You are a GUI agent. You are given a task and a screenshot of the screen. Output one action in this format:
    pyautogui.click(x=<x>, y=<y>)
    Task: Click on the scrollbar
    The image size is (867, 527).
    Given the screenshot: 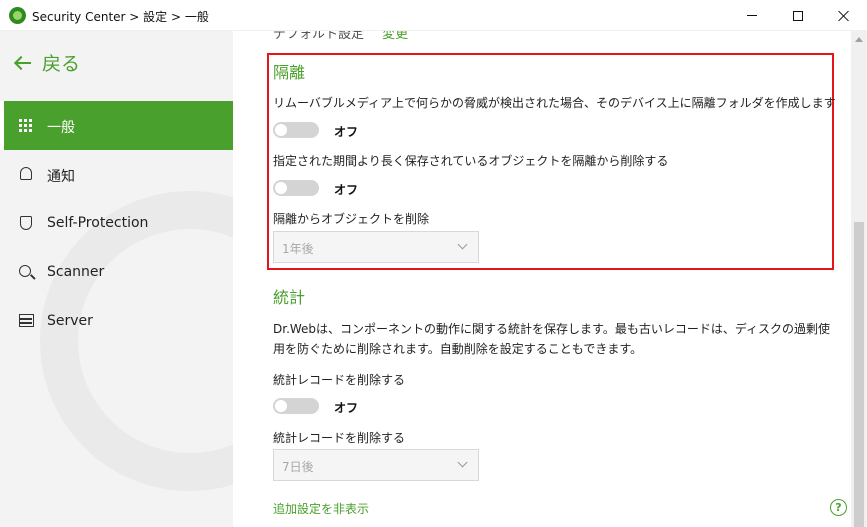 What is the action you would take?
    pyautogui.click(x=859, y=279)
    